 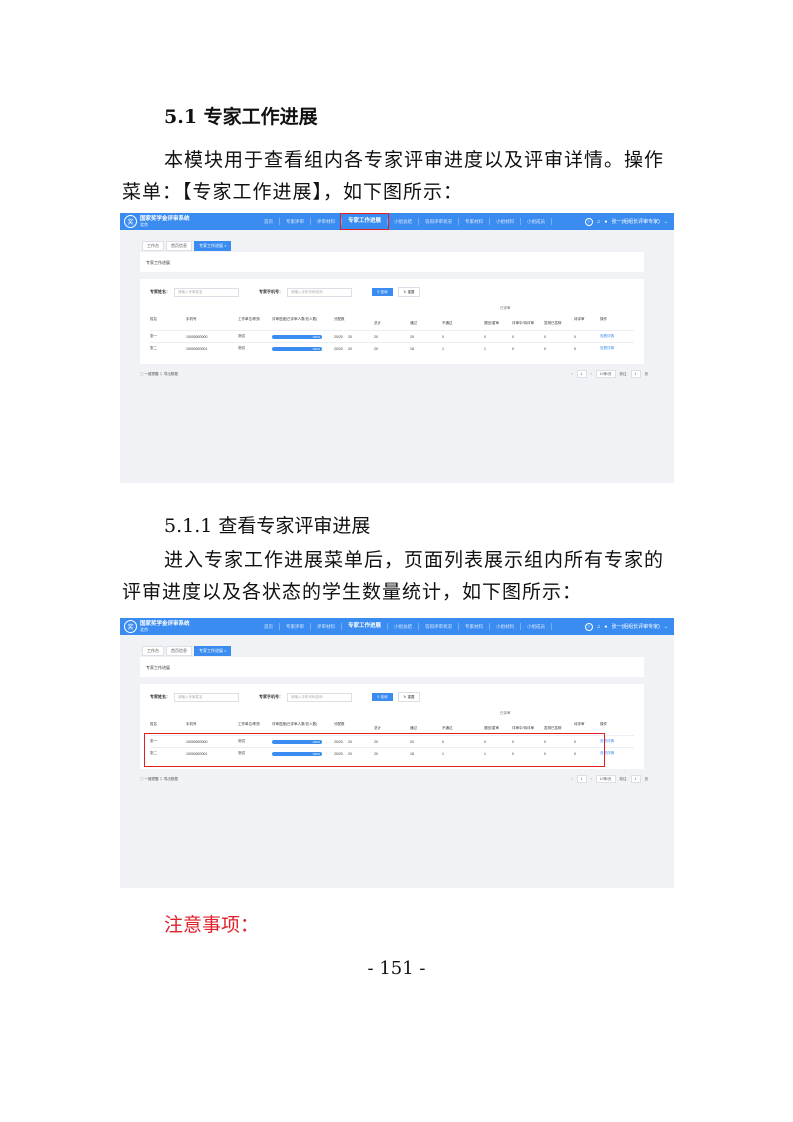 I want to click on system-logo-icon: 奖, so click(x=130, y=221).